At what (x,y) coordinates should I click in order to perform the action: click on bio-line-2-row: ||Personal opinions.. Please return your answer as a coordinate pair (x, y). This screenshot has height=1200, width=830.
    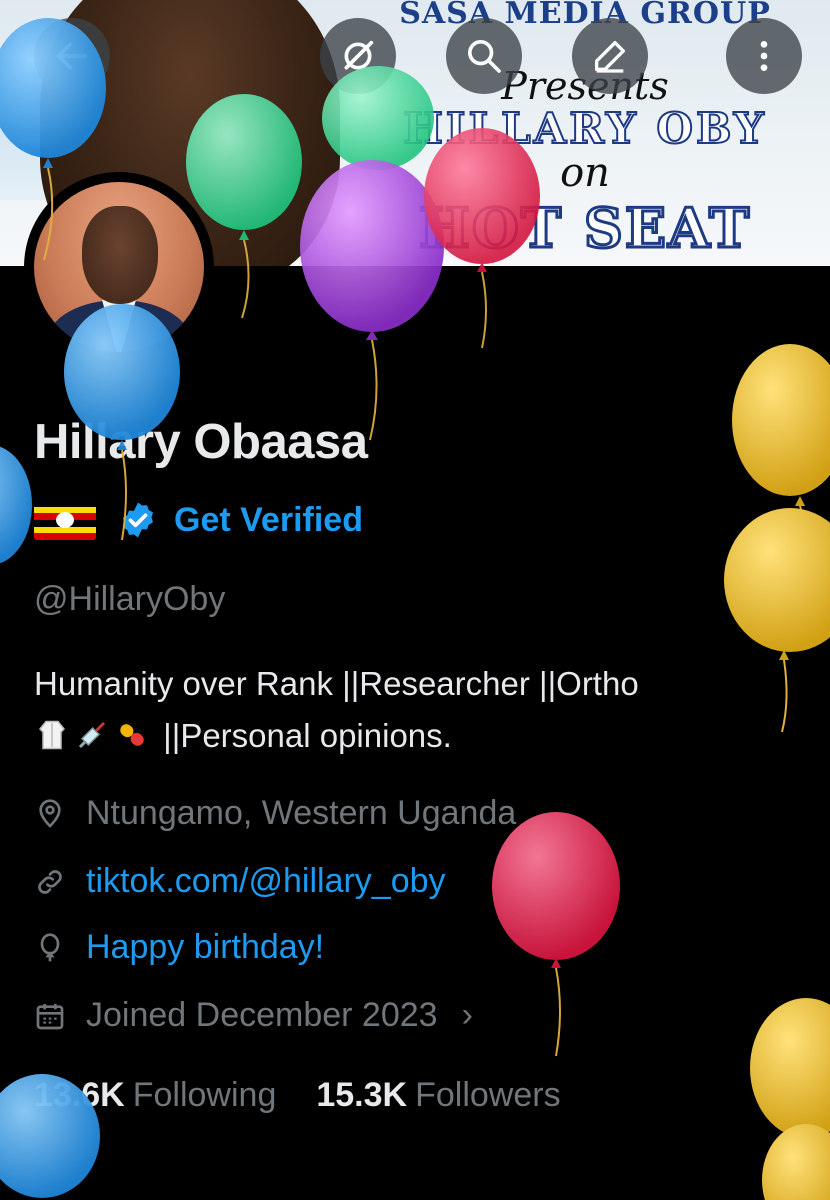
    Looking at the image, I should click on (414, 736).